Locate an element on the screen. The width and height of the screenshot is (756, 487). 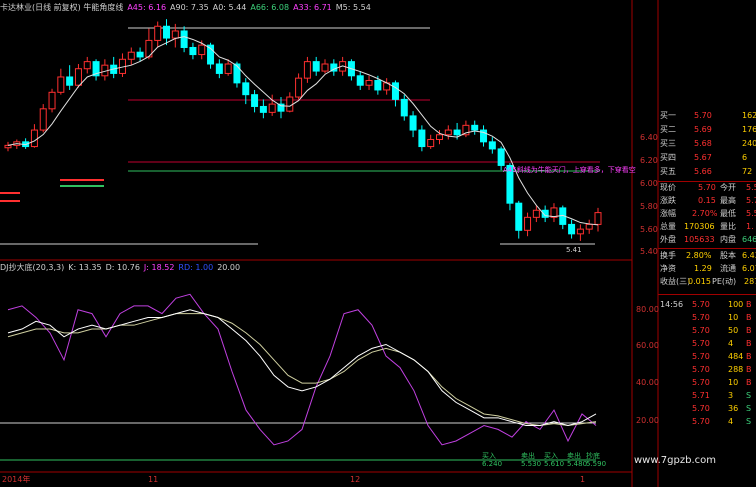
bid-row: 买二 5.69 176 is located at coordinates (707, 130).